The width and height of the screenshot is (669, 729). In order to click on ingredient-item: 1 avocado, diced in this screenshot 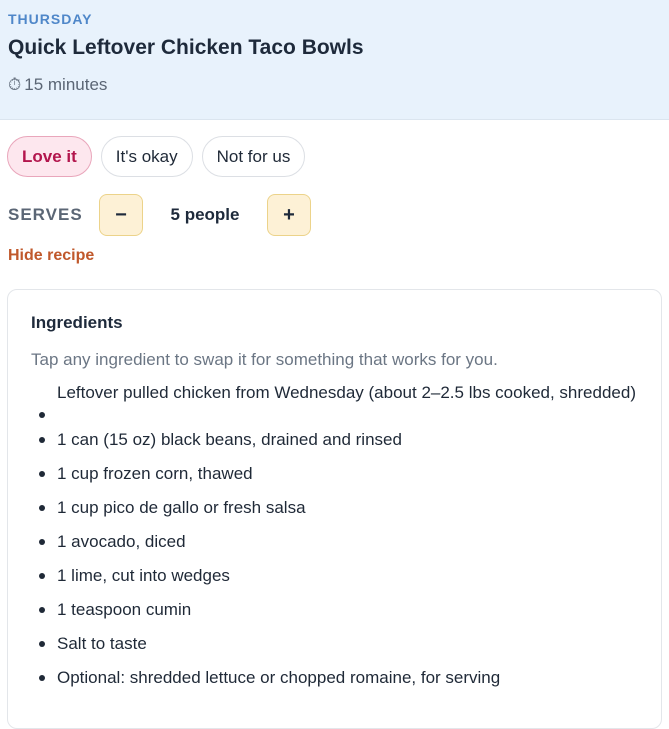, I will do `click(336, 541)`.